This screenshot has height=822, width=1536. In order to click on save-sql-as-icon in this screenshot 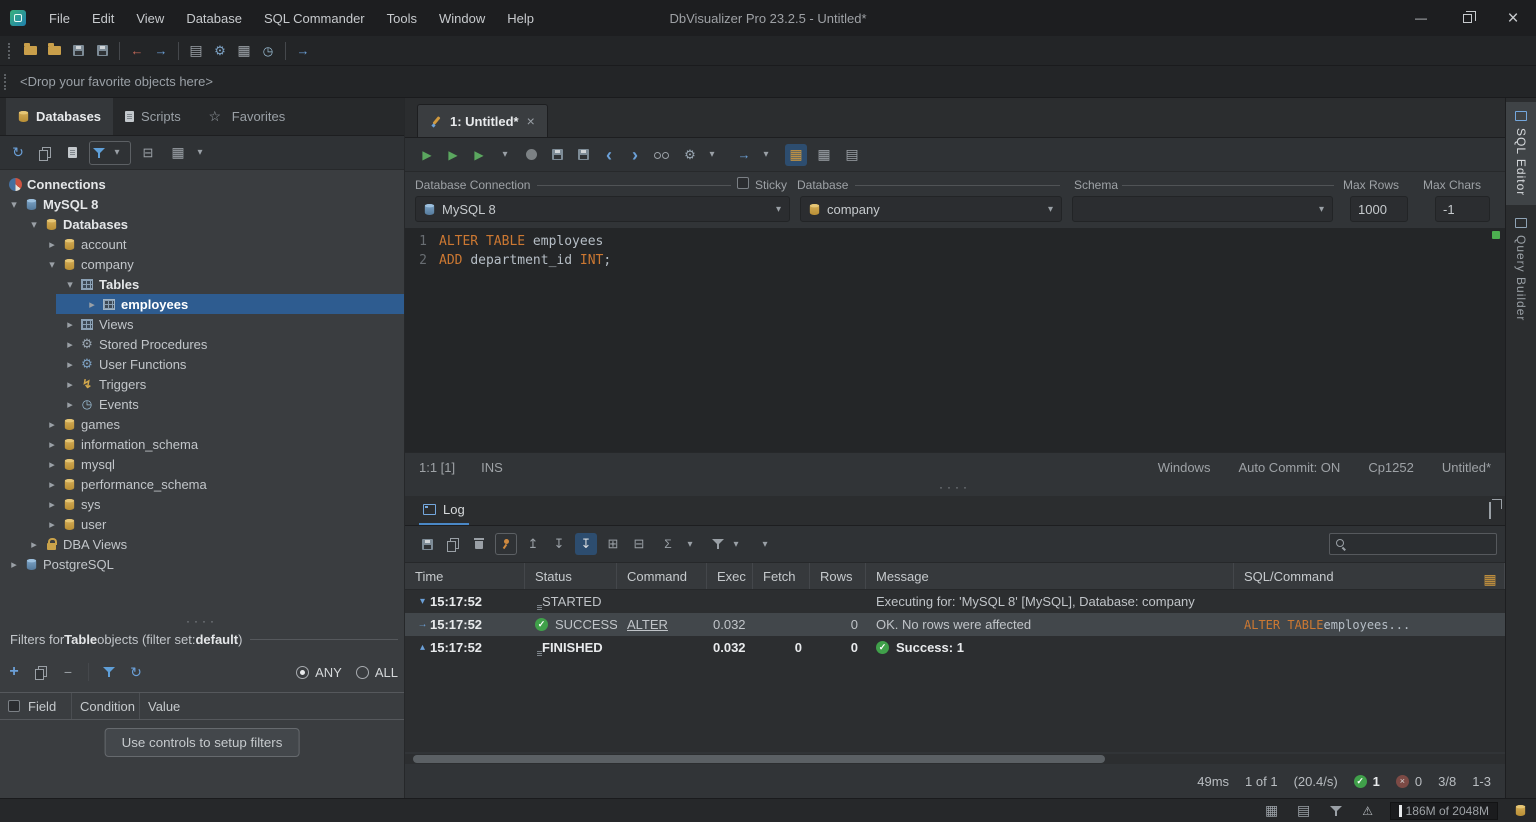, I will do `click(583, 155)`.